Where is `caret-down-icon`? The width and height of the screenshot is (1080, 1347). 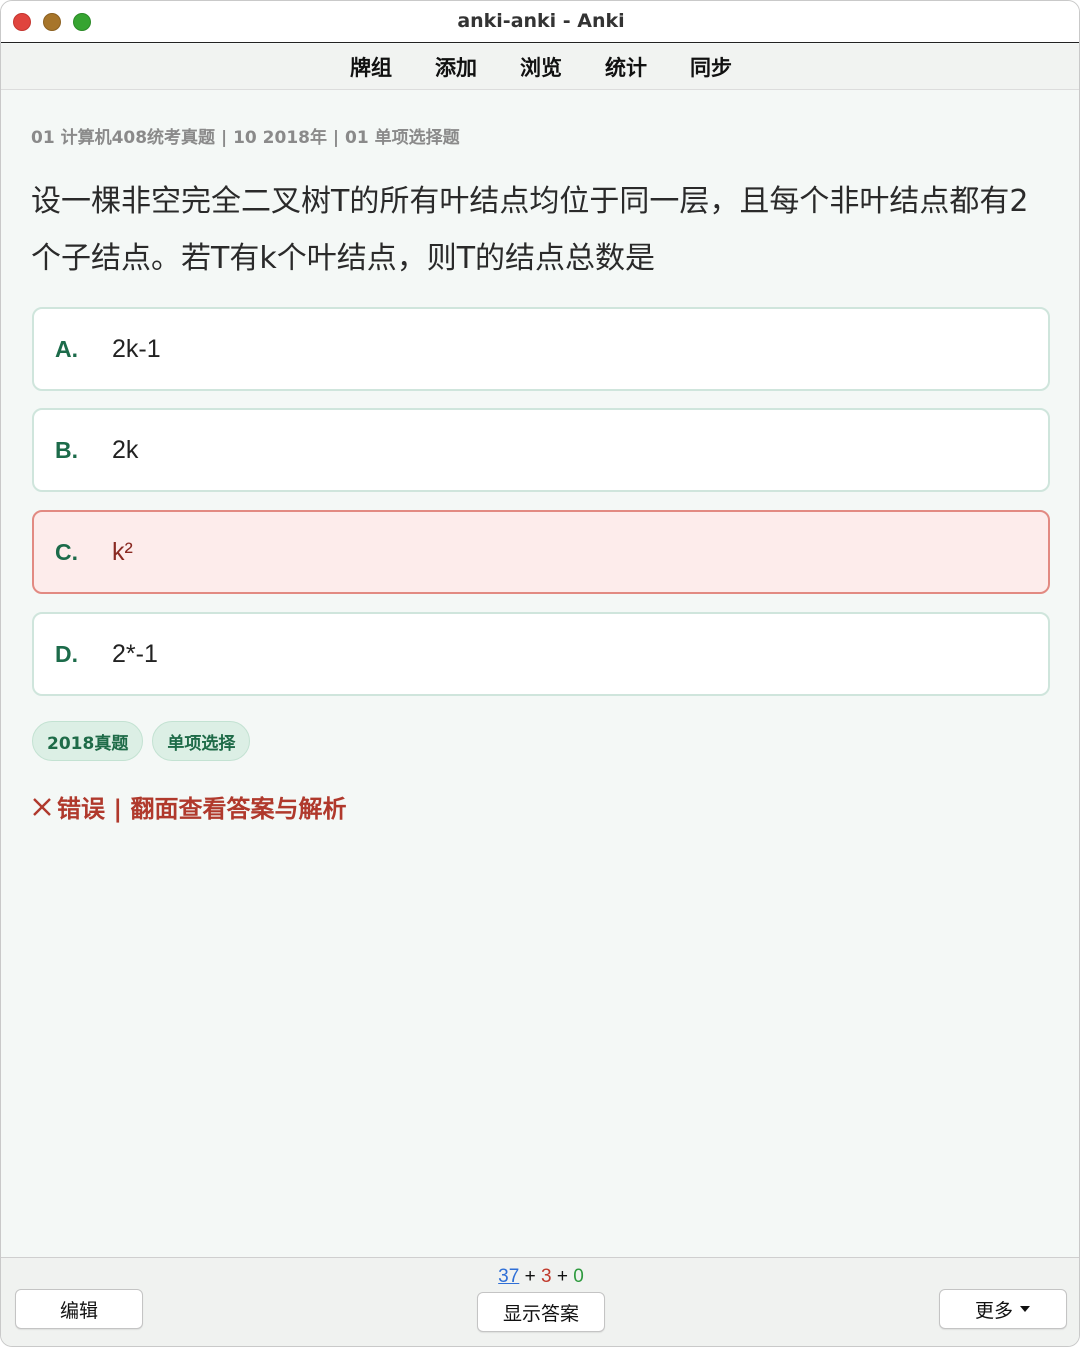 caret-down-icon is located at coordinates (1025, 1309).